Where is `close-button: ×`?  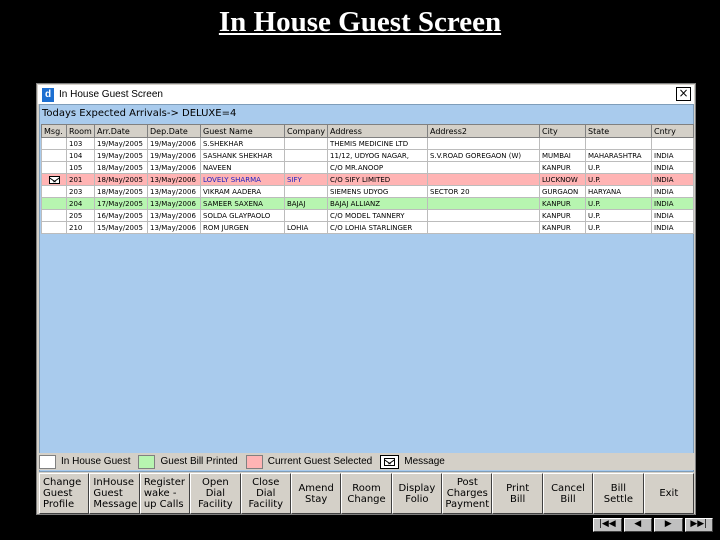
close-button: × is located at coordinates (683, 94).